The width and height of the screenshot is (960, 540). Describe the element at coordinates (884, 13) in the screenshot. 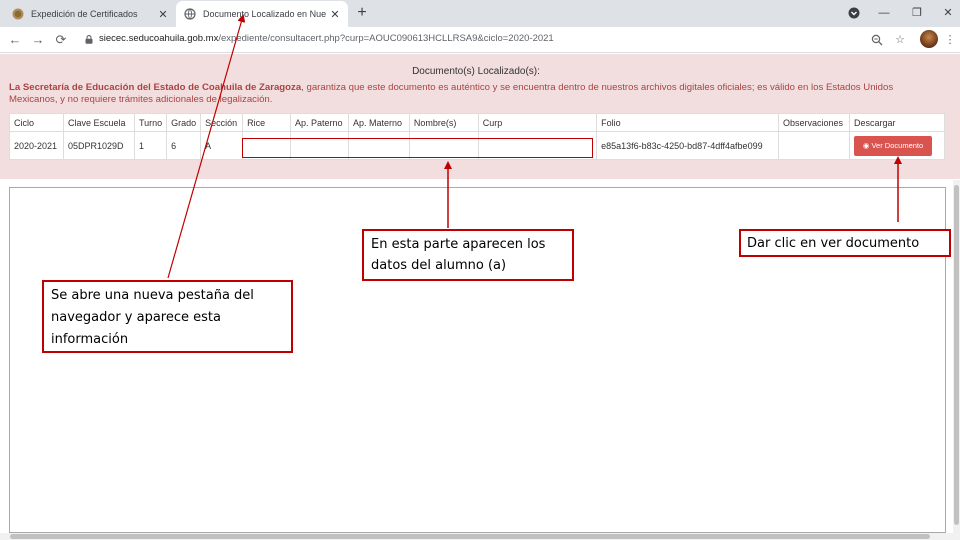

I see `minimize-icon: —` at that location.